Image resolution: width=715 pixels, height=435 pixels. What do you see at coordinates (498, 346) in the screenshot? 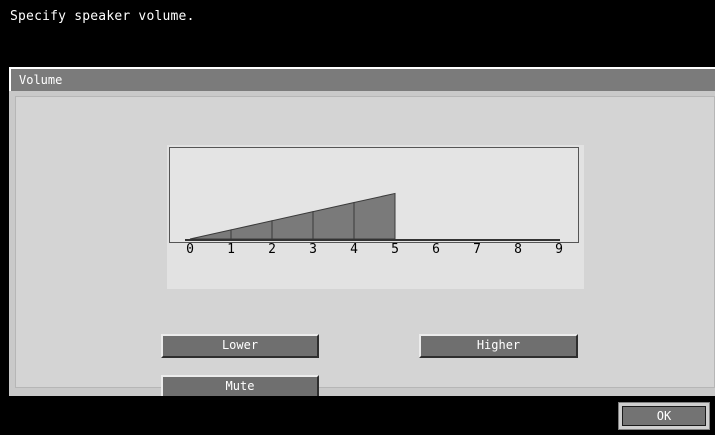
I see `higher-button: Higher` at bounding box center [498, 346].